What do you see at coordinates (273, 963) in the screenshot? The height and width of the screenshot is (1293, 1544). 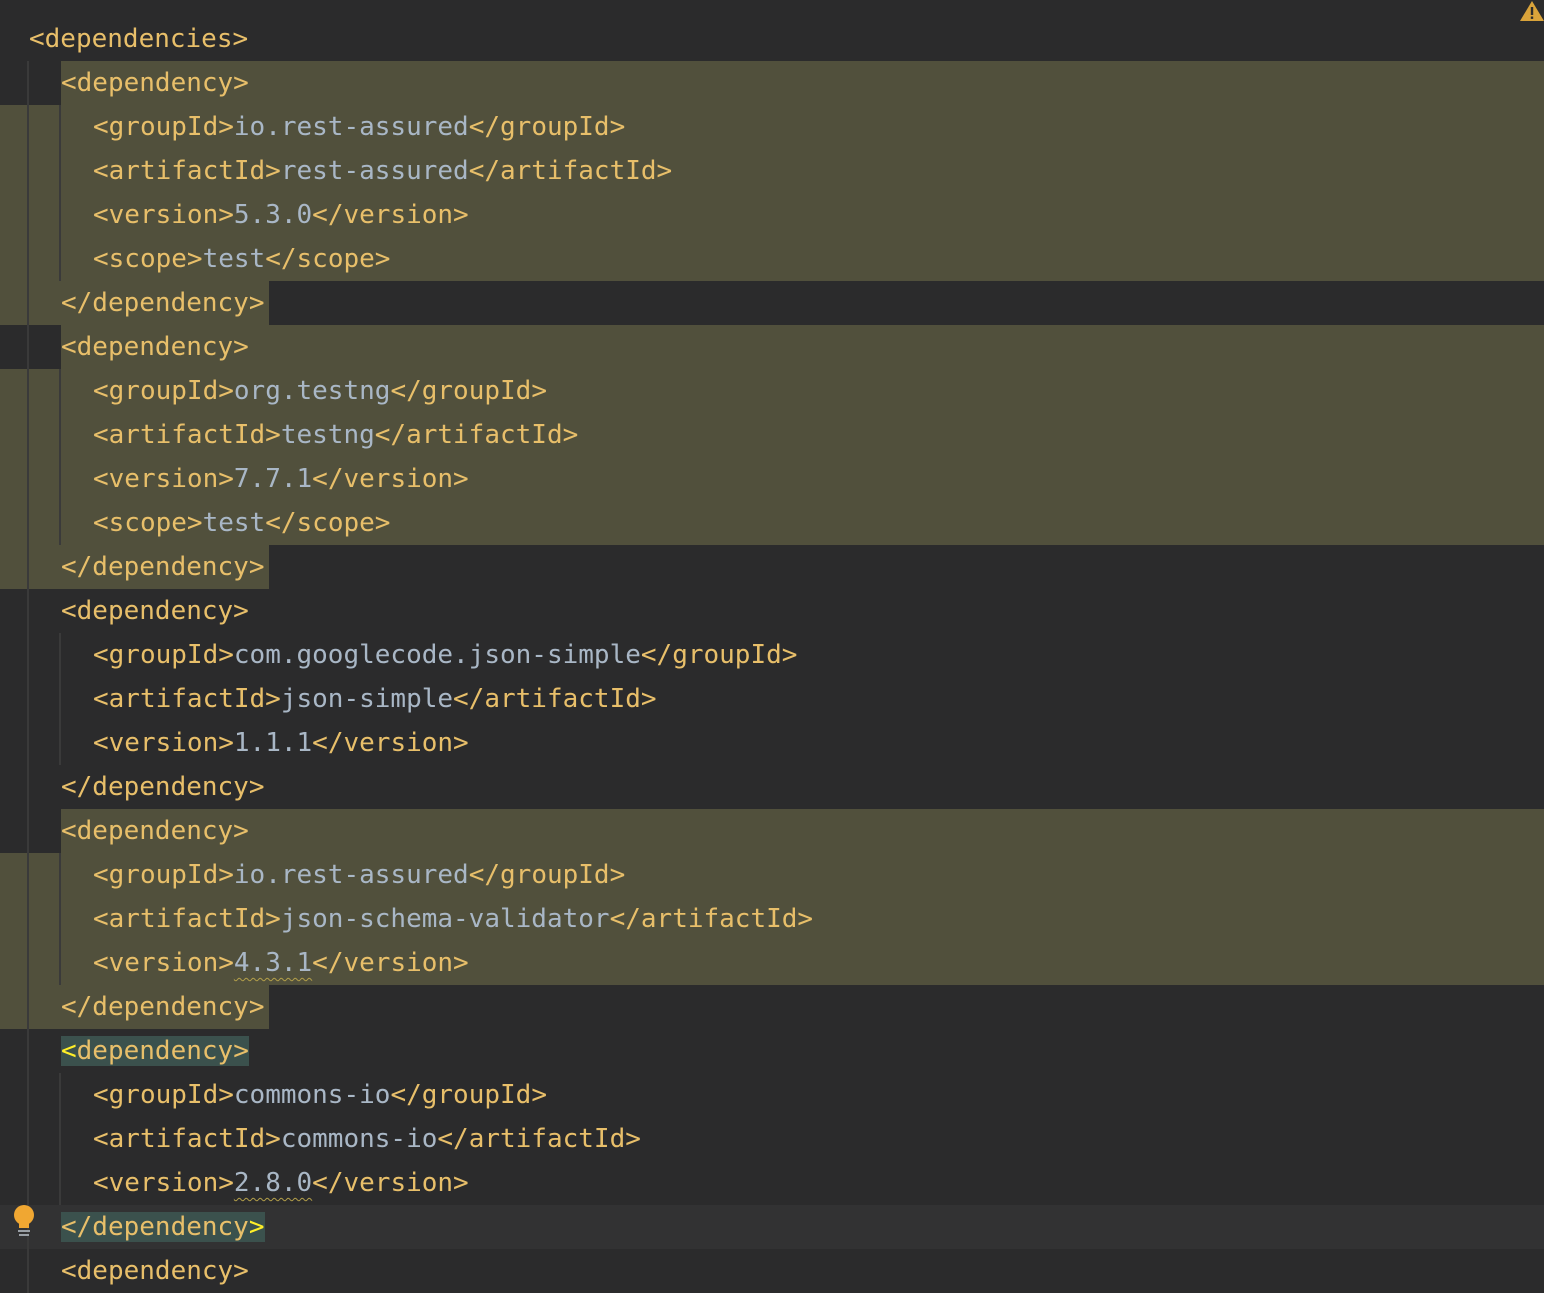 I see `tag-value: 4.3.1` at bounding box center [273, 963].